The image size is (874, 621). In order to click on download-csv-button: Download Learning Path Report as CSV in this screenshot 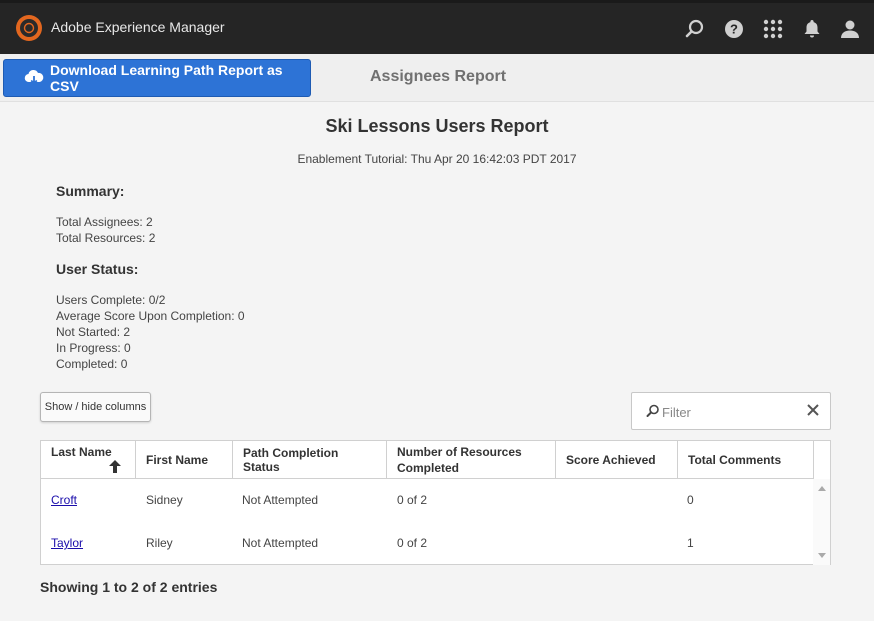, I will do `click(157, 78)`.